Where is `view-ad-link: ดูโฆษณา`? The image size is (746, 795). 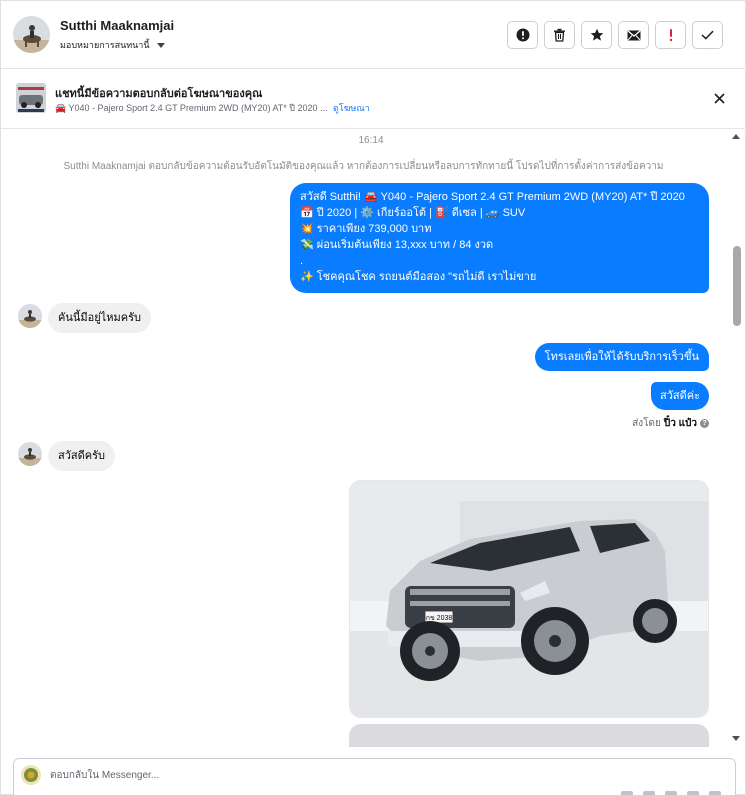
view-ad-link: ดูโฆษณา is located at coordinates (351, 108).